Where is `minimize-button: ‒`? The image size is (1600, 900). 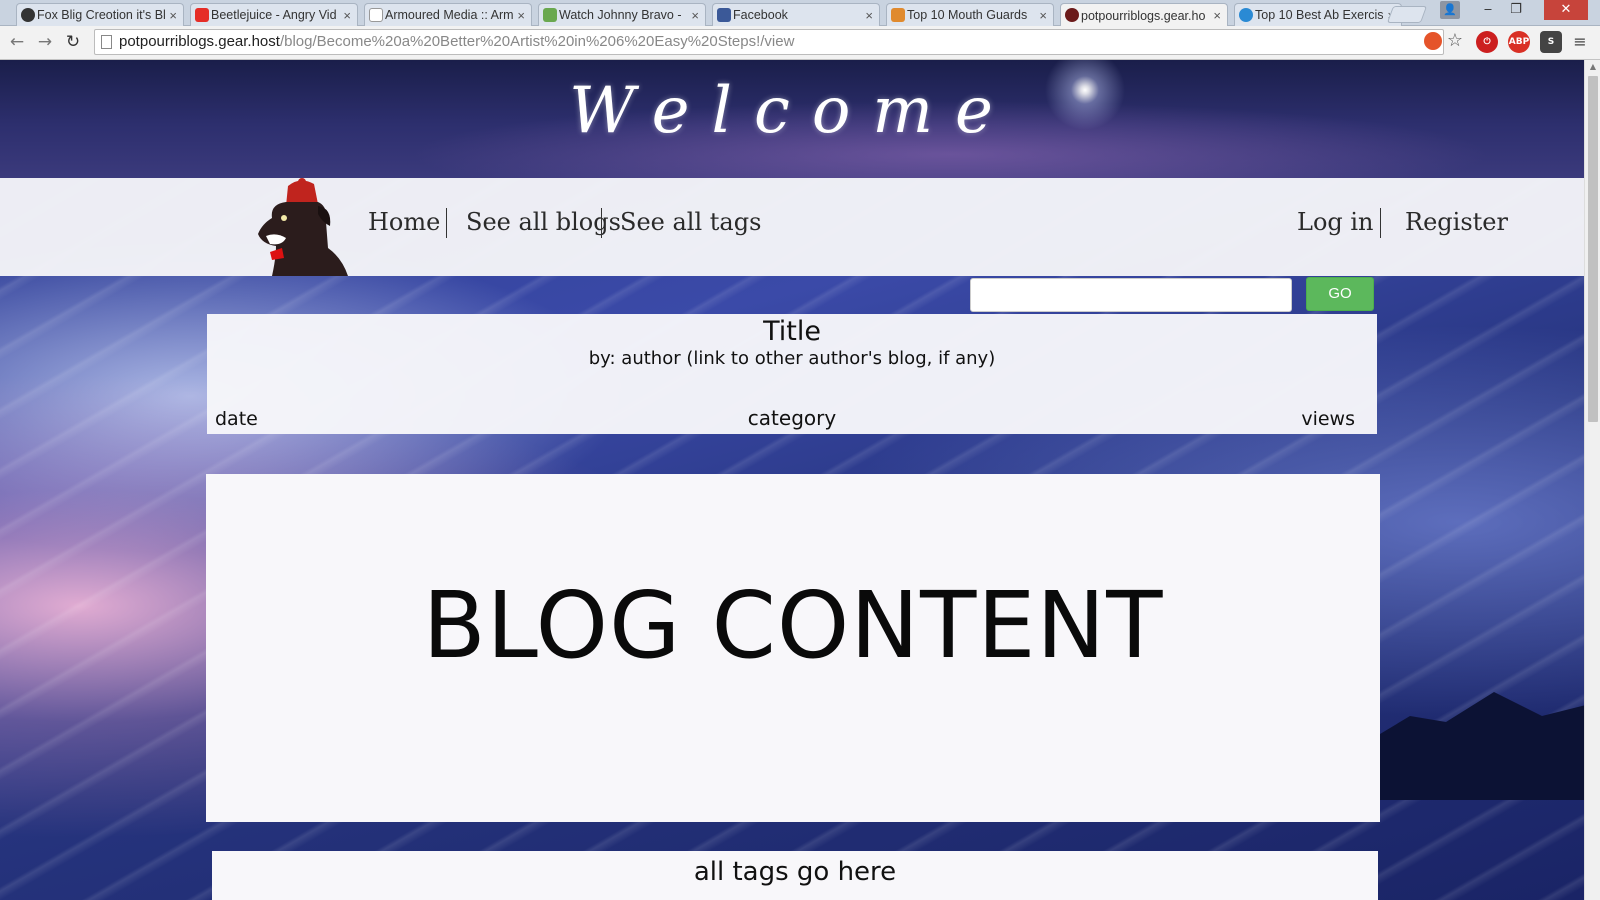 minimize-button: ‒ is located at coordinates (1488, 10).